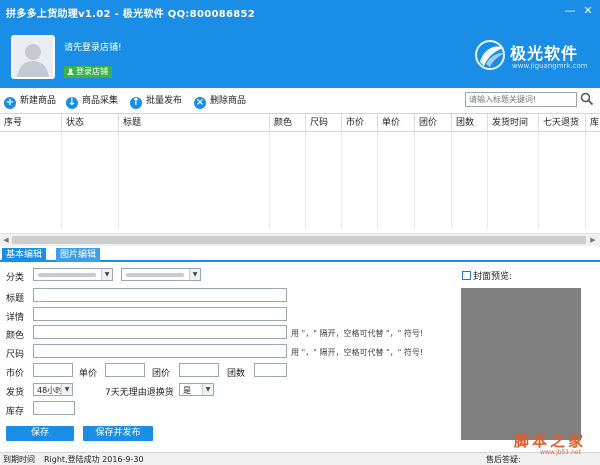  I want to click on batch-publish-label: 批量发布, so click(164, 101).